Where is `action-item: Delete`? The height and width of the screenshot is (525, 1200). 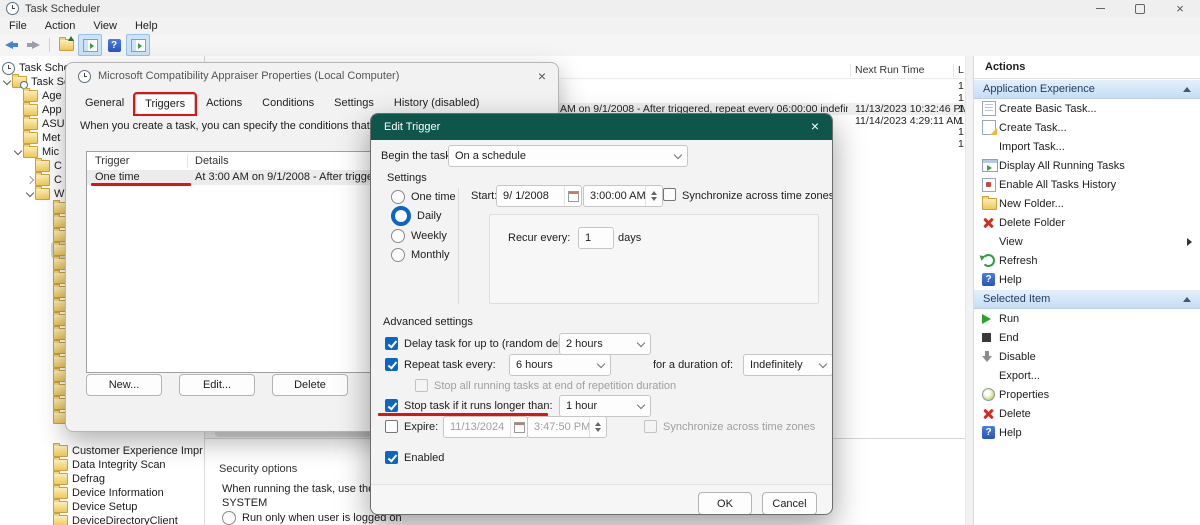
action-item: Delete is located at coordinates (1087, 413).